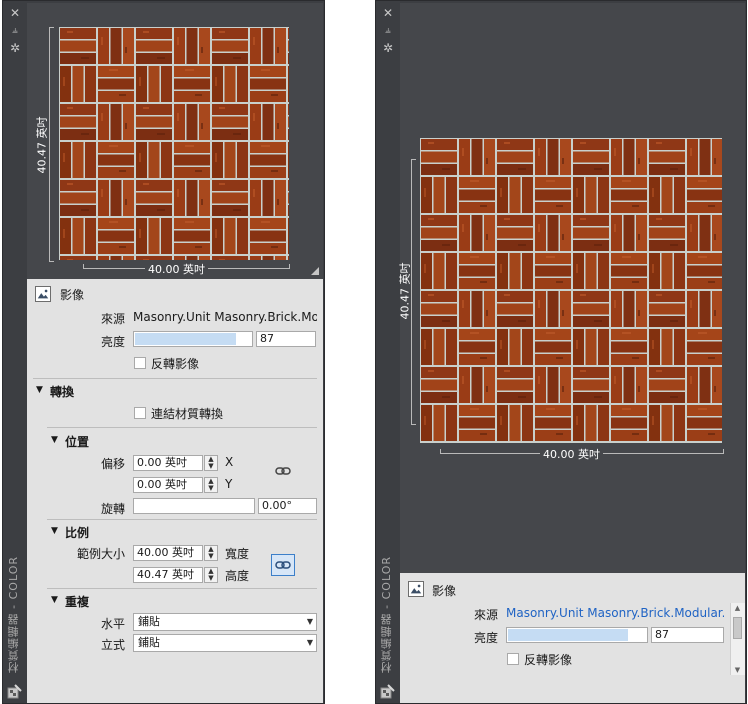 This screenshot has width=748, height=704. What do you see at coordinates (100, 554) in the screenshot?
I see `sample-size-label: 範例大小` at bounding box center [100, 554].